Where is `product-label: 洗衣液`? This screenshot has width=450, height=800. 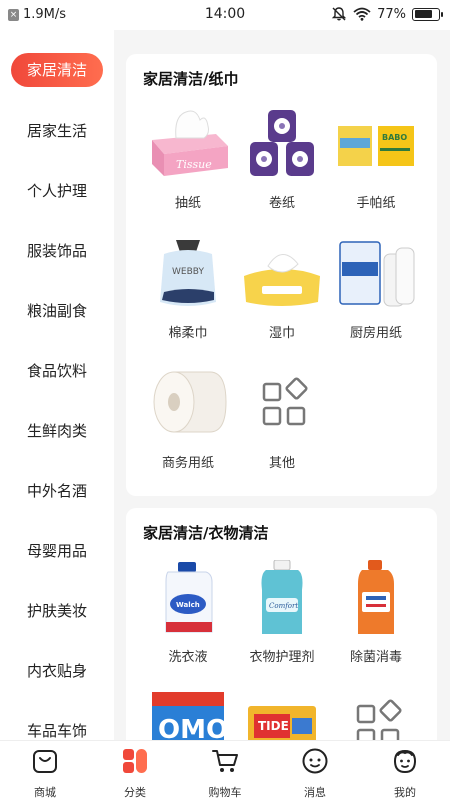 product-label: 洗衣液 is located at coordinates (188, 657).